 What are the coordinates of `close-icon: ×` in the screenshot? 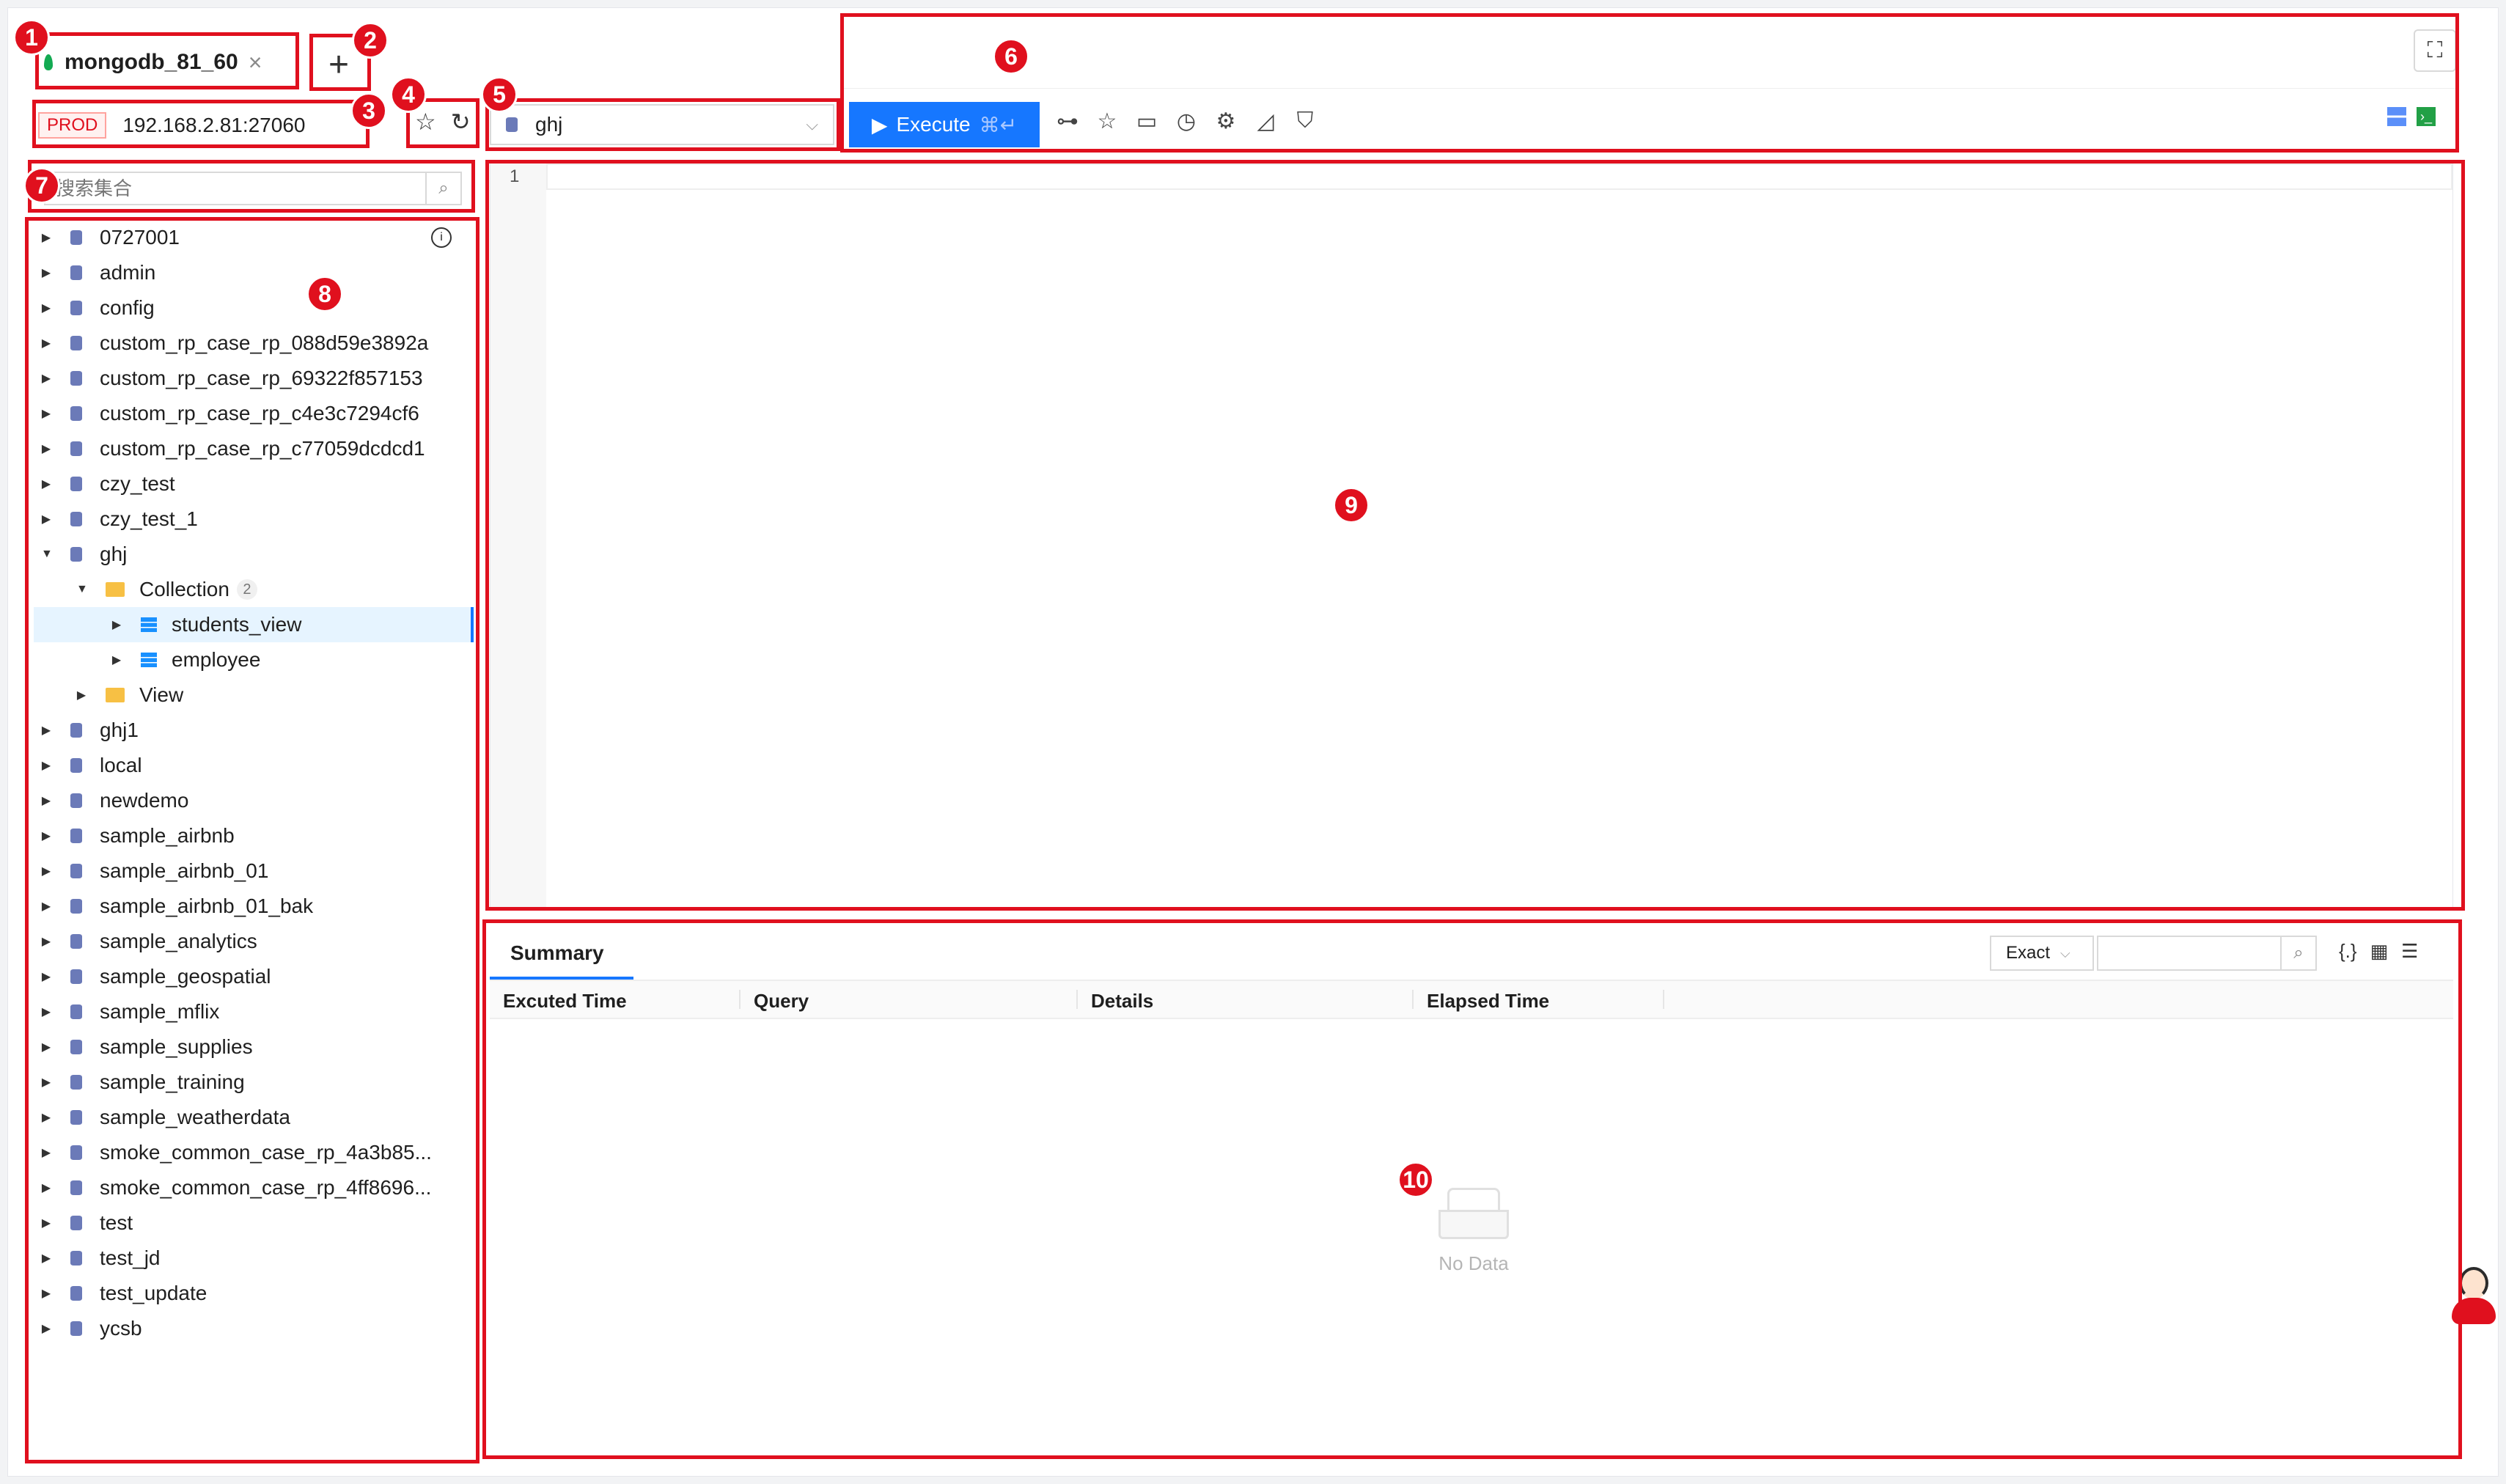 It's located at (255, 62).